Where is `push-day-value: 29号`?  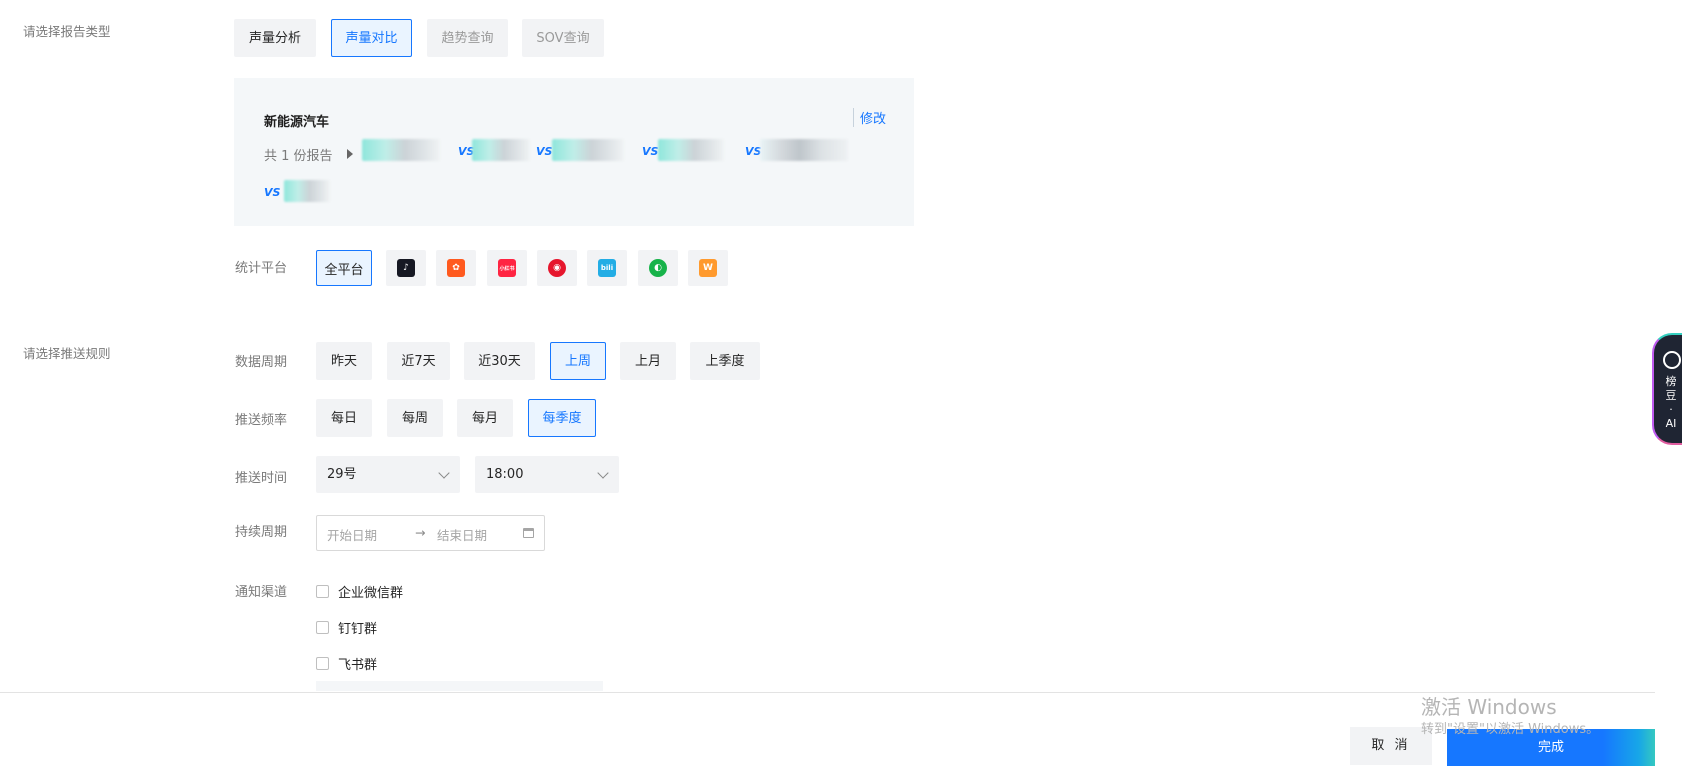 push-day-value: 29号 is located at coordinates (342, 474).